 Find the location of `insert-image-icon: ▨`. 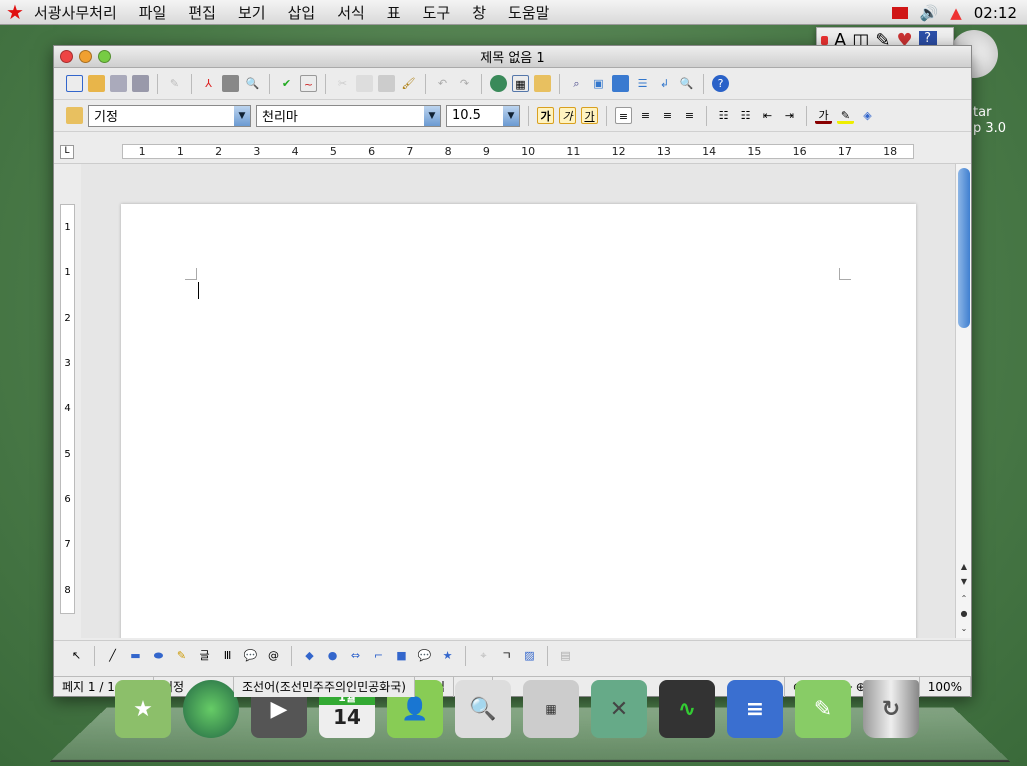

insert-image-icon: ▨ is located at coordinates (529, 655).